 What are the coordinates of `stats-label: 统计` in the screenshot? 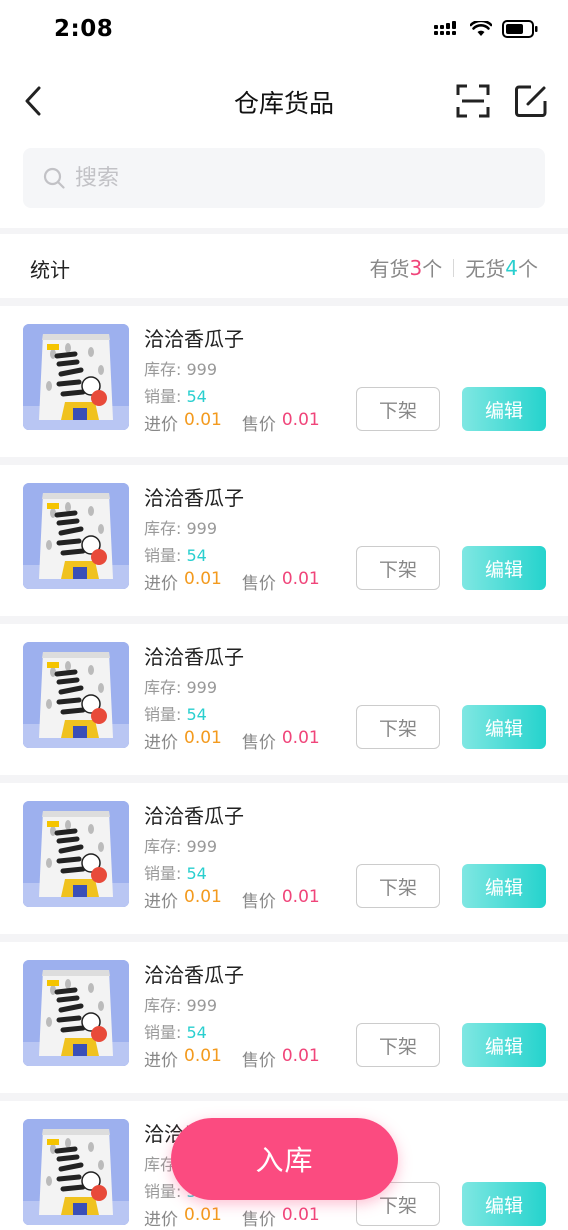 It's located at (50, 270).